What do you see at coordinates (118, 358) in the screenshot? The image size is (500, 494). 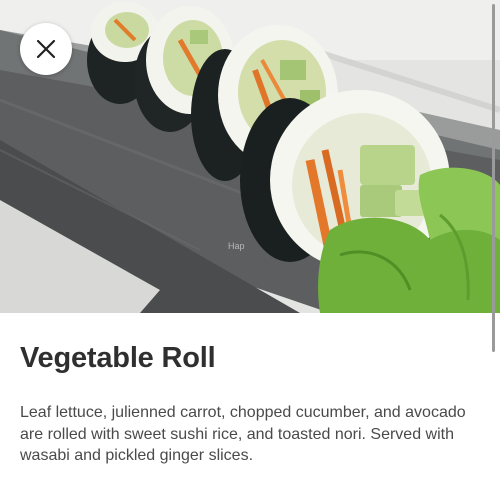 I see `dish-title: Vegetable Roll` at bounding box center [118, 358].